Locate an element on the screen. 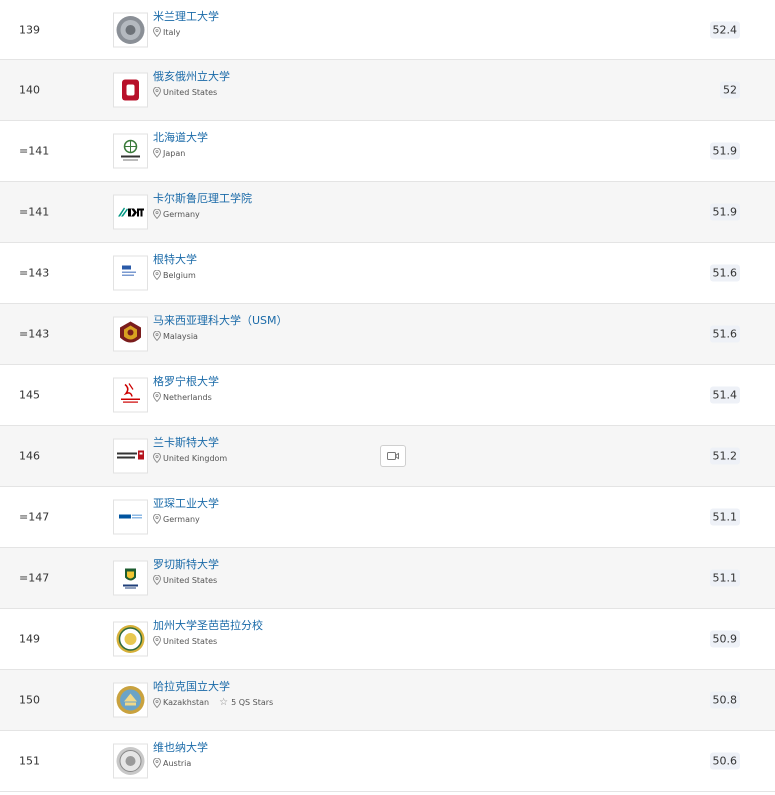 This screenshot has width=775, height=795. location: Austria is located at coordinates (172, 763).